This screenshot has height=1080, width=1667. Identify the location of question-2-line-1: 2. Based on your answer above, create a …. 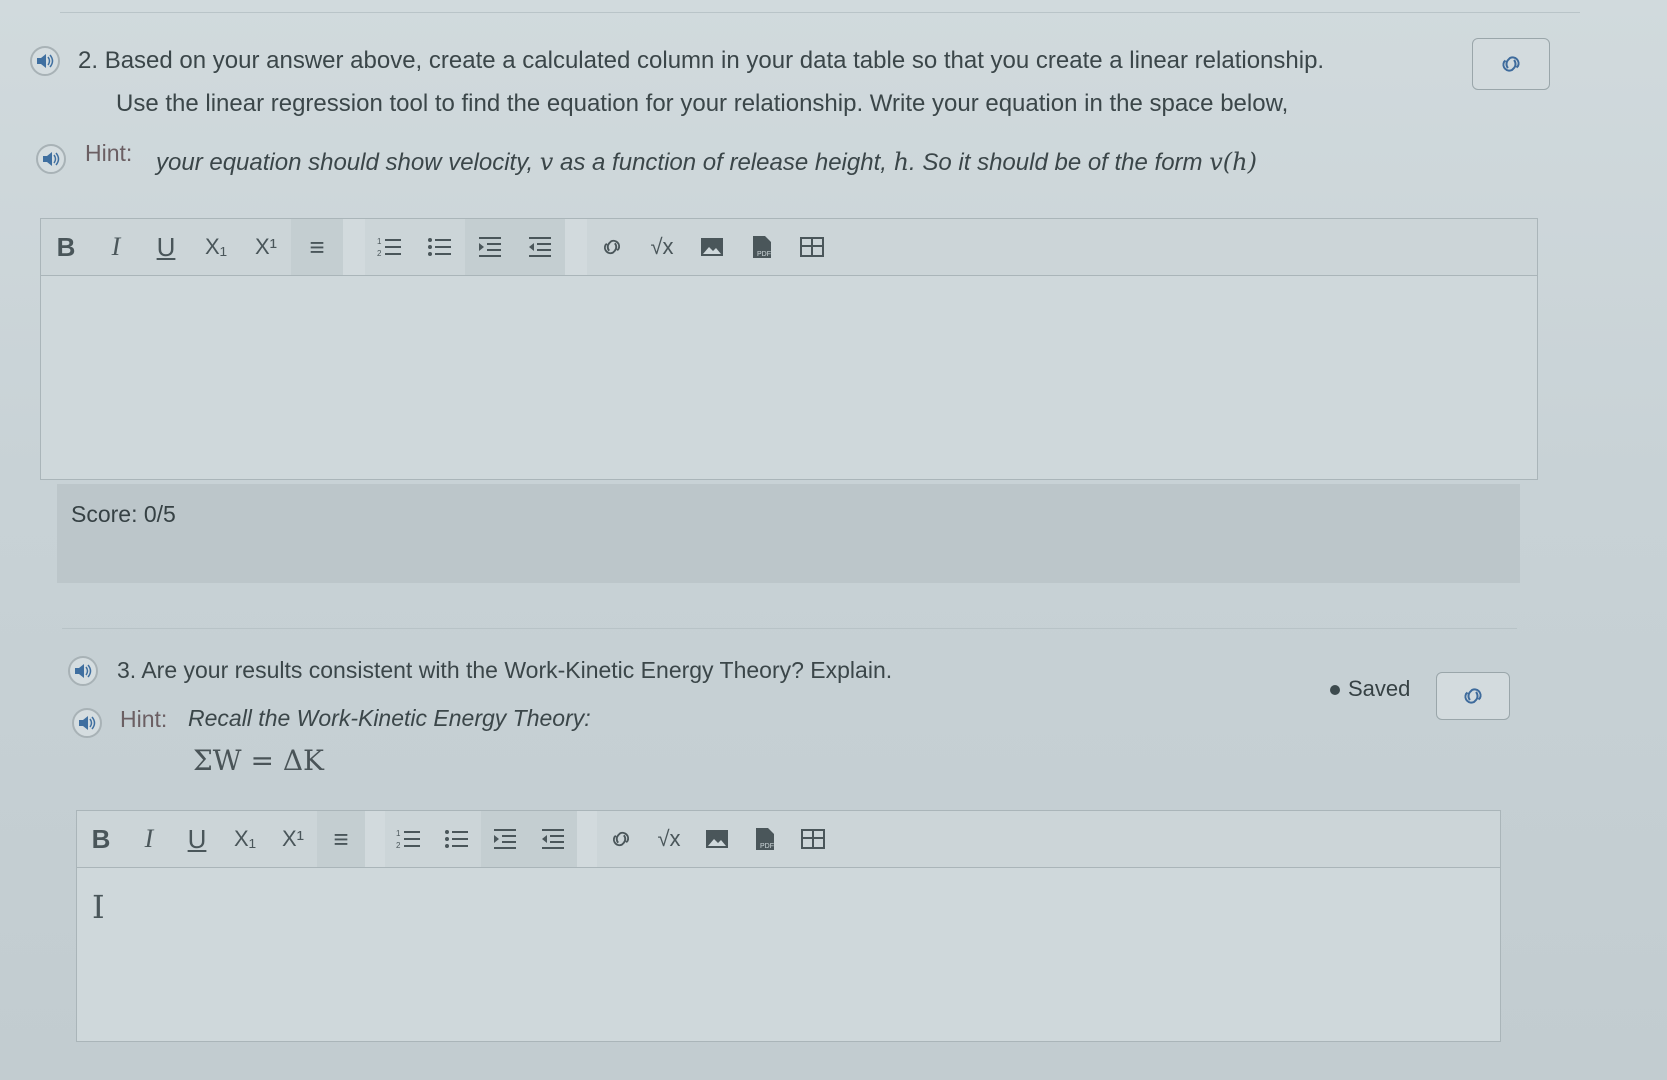
(701, 61).